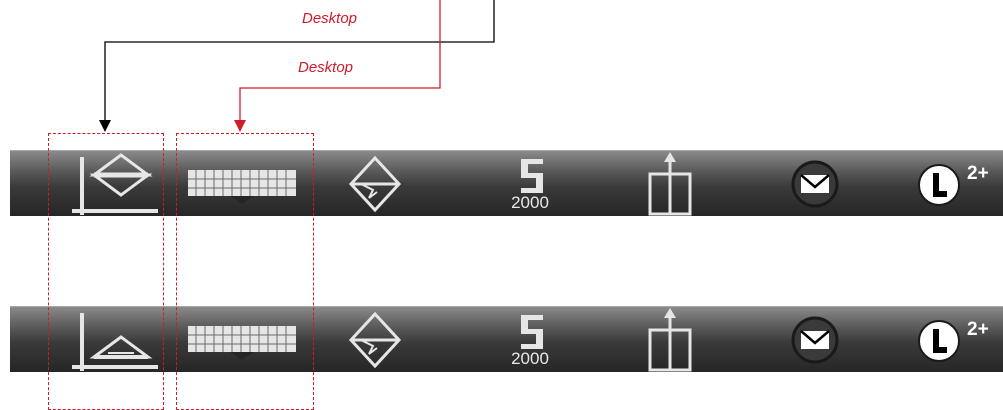 Image resolution: width=1003 pixels, height=410 pixels. I want to click on arrowhead-red, so click(240, 126).